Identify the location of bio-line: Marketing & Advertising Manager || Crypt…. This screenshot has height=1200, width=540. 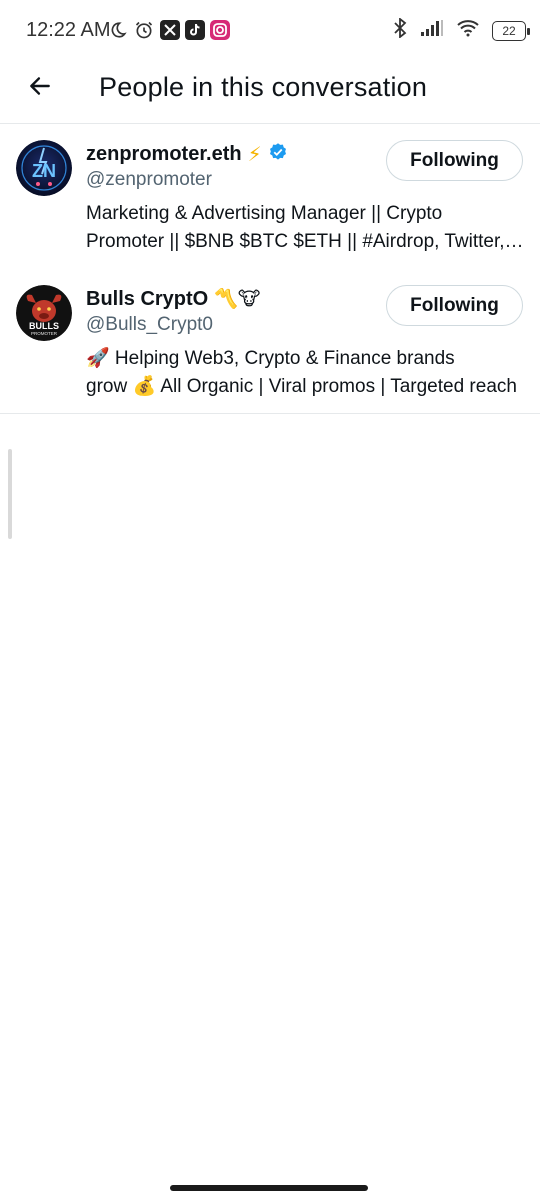
(264, 213).